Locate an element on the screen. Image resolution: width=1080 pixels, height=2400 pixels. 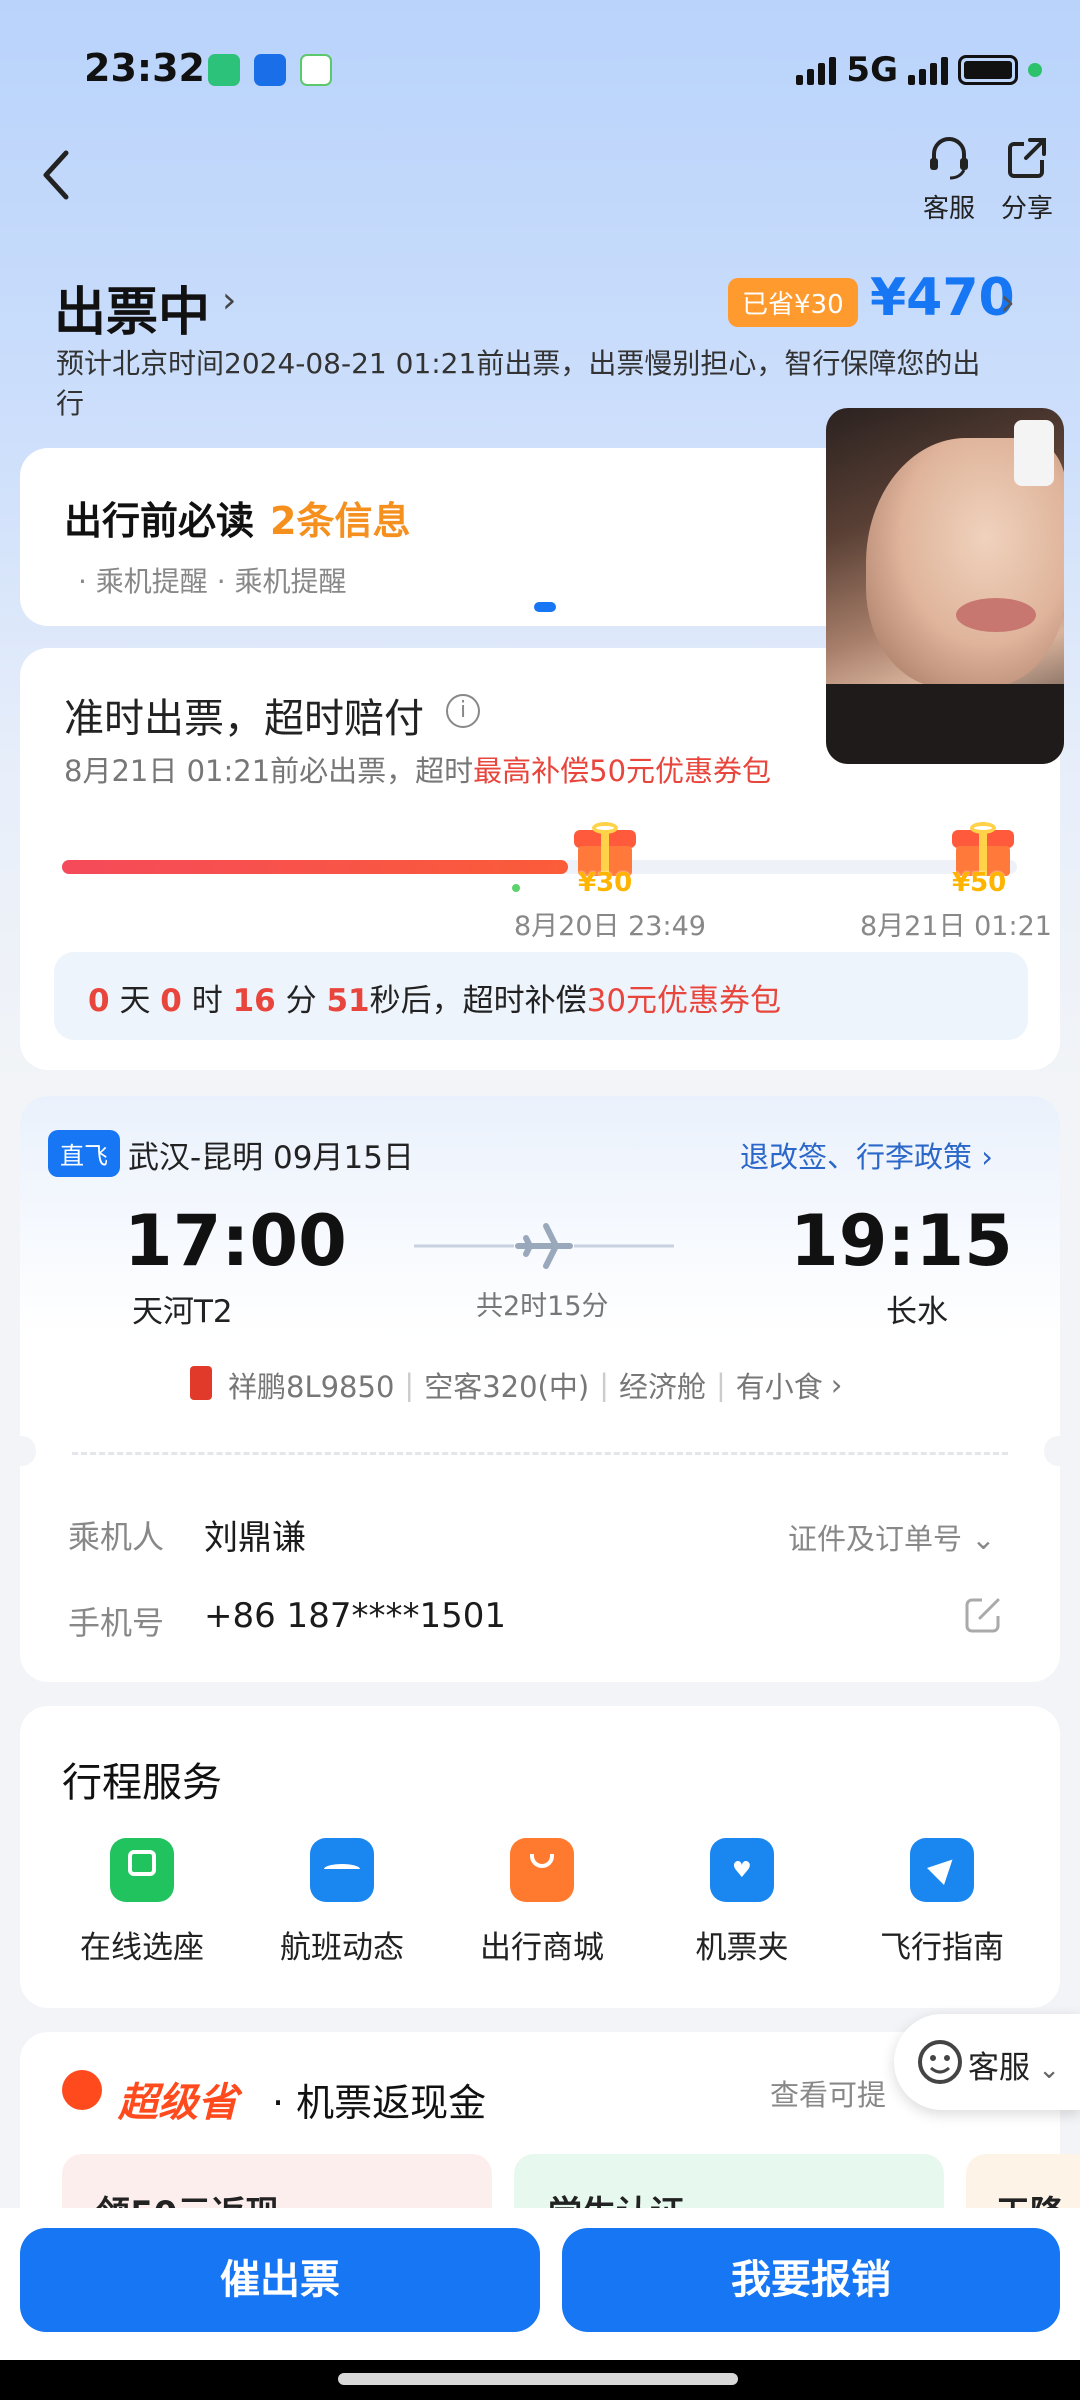
departure-time: 17:00 is located at coordinates (235, 1241).